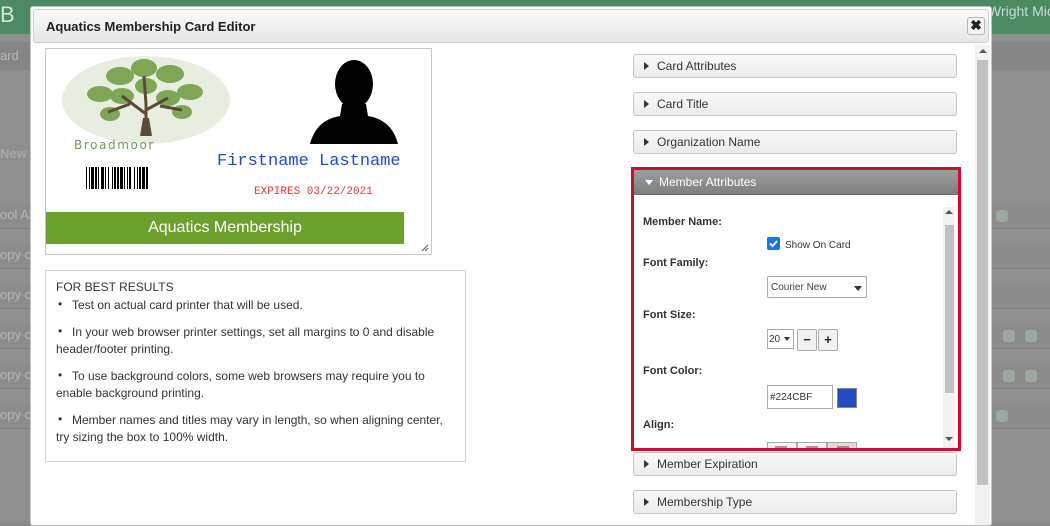 The image size is (1050, 526). Describe the element at coordinates (795, 66) in the screenshot. I see `section-card-attributes: Card Attributes` at that location.